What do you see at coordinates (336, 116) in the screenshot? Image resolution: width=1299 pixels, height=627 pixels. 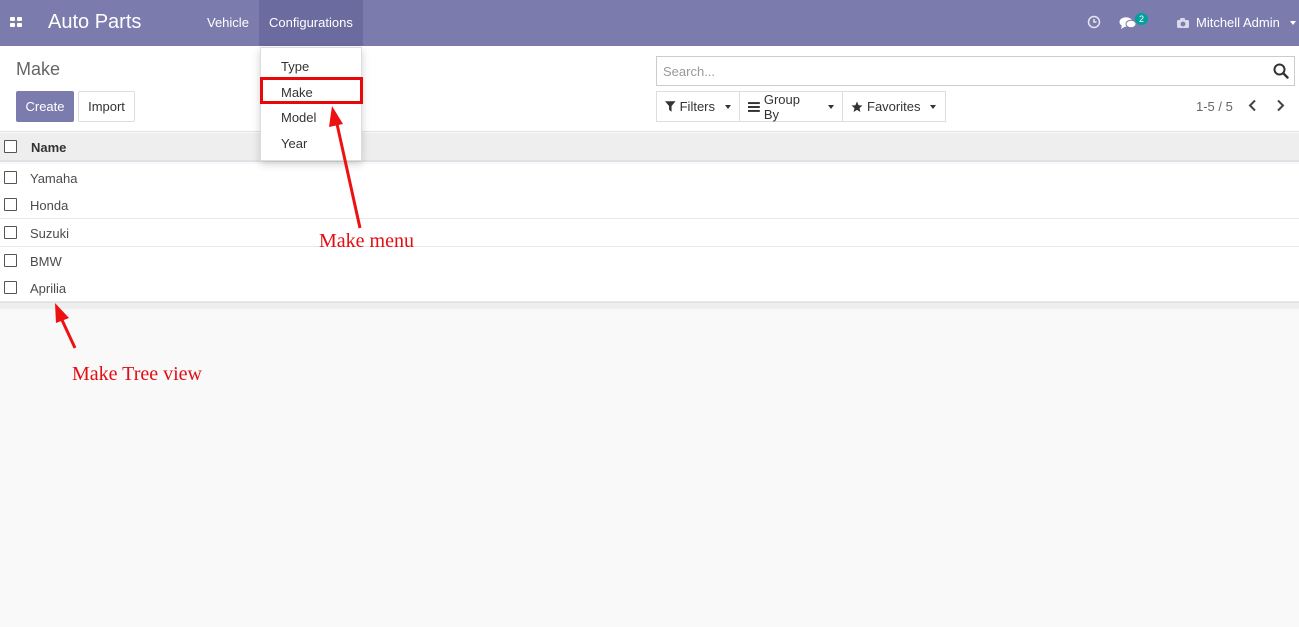 I see `arrowhead-make-menu` at bounding box center [336, 116].